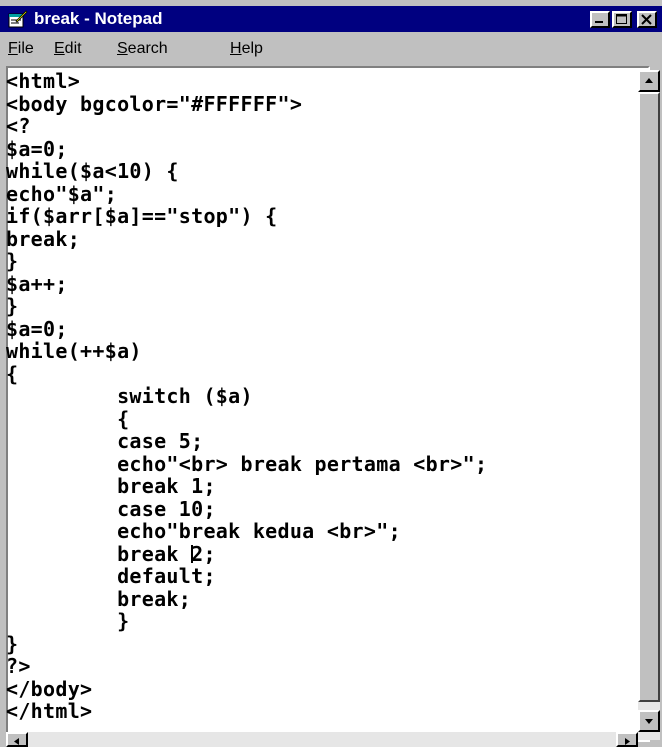 Image resolution: width=662 pixels, height=752 pixels. Describe the element at coordinates (18, 666) in the screenshot. I see `code-line: ?>` at that location.